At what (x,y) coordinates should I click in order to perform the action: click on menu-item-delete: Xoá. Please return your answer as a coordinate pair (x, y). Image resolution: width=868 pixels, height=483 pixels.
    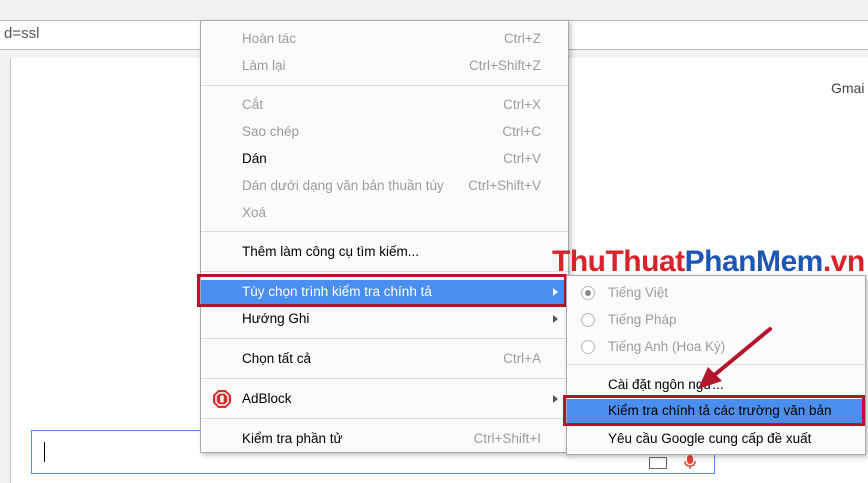
    Looking at the image, I should click on (384, 213).